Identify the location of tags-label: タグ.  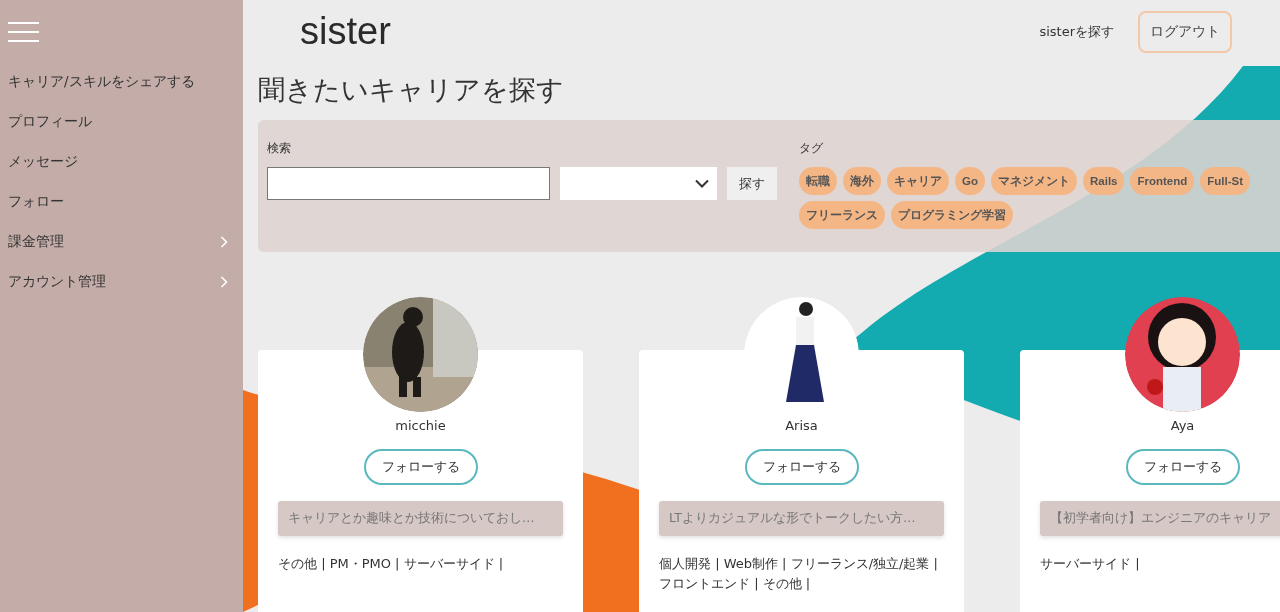
(811, 148).